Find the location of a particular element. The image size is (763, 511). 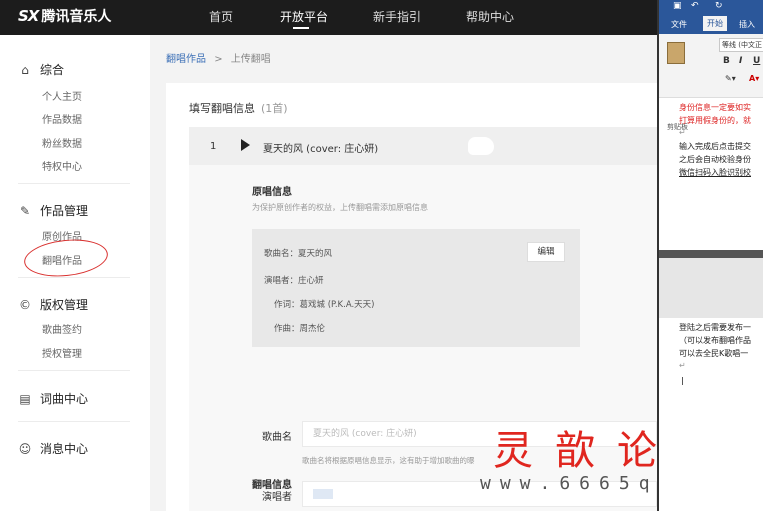

highlight-icon: ✎▾ is located at coordinates (730, 78).